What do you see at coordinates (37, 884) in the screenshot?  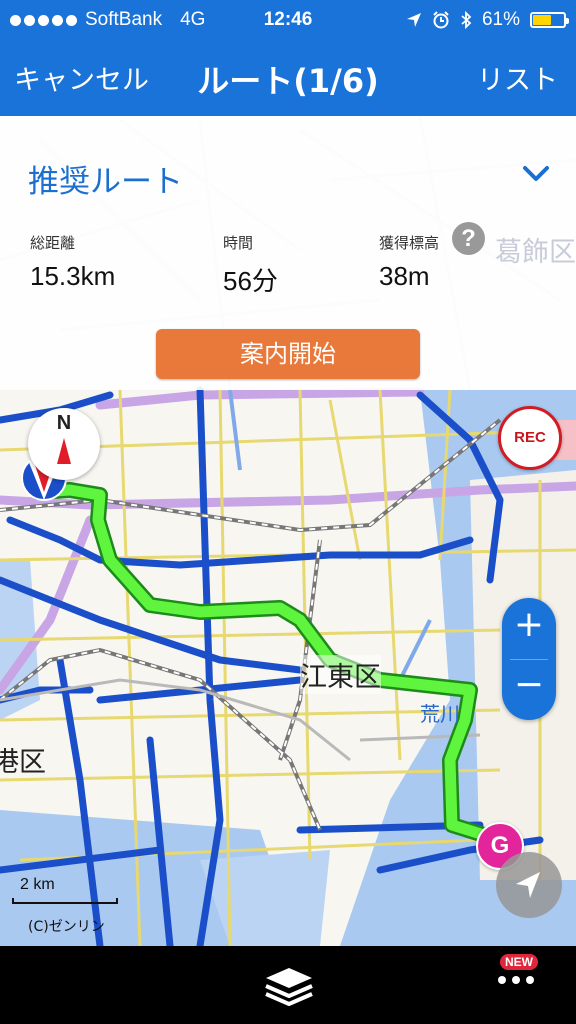 I see `scale-label: 2 km` at bounding box center [37, 884].